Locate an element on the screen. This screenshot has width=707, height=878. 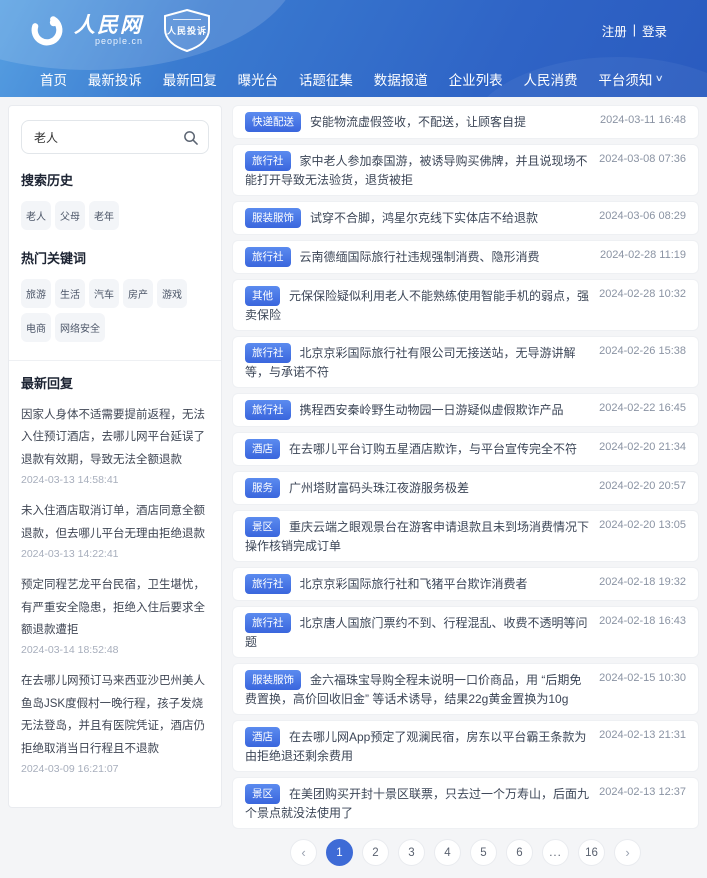
complaint-date: 2024-02-28 11:19 is located at coordinates (642, 255).